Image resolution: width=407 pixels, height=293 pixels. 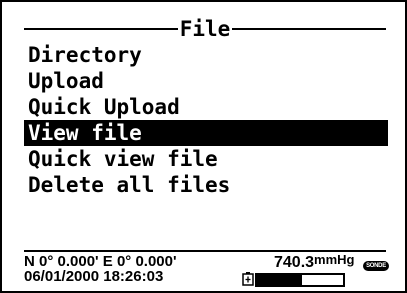 I want to click on barometer-reading: 740.3mmHg, so click(x=314, y=261).